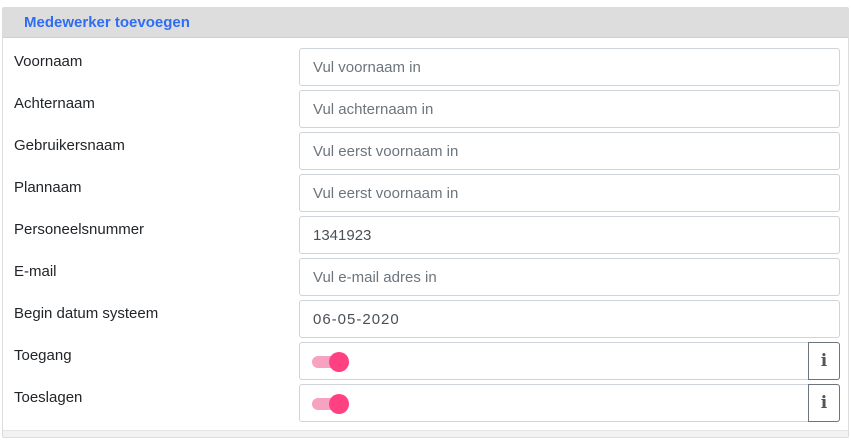 The height and width of the screenshot is (443, 851). I want to click on row-toeslagen: Toeslagen i, so click(425, 403).